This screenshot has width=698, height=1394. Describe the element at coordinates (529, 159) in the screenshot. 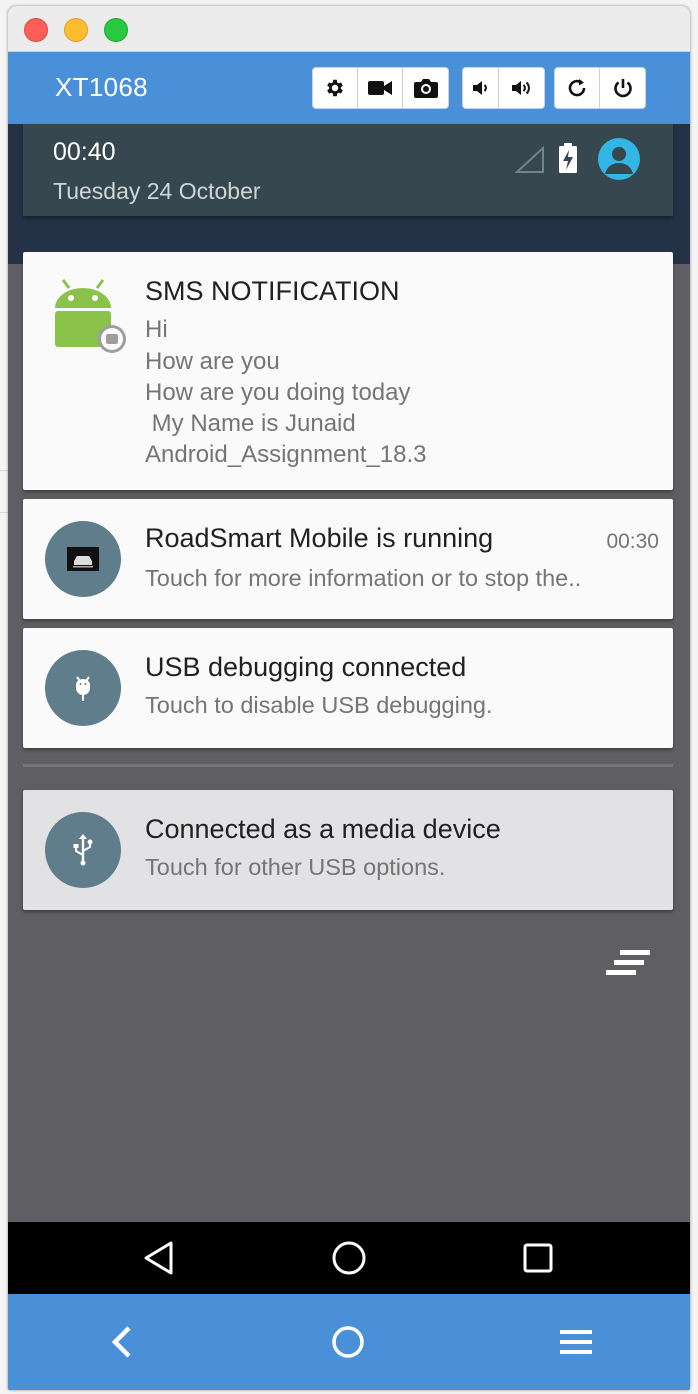

I see `signal-icon` at that location.